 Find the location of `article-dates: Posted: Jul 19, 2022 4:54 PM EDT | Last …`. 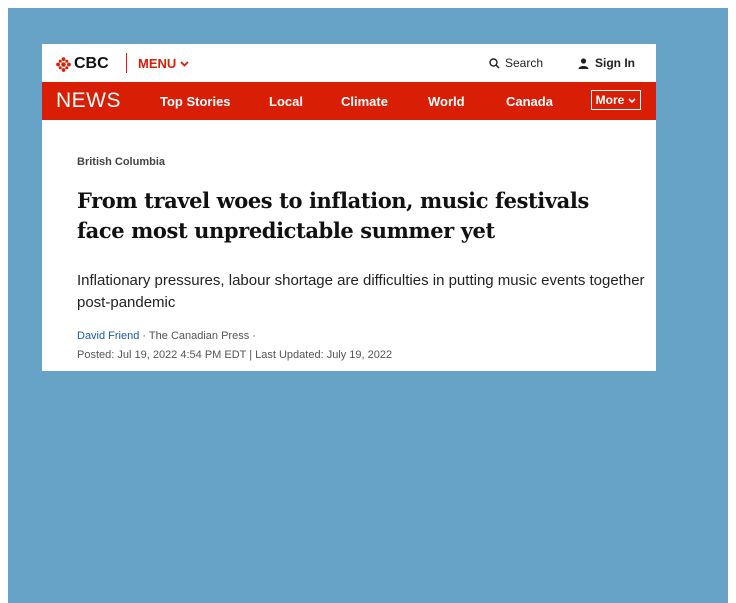

article-dates: Posted: Jul 19, 2022 4:54 PM EDT | Last … is located at coordinates (235, 355).